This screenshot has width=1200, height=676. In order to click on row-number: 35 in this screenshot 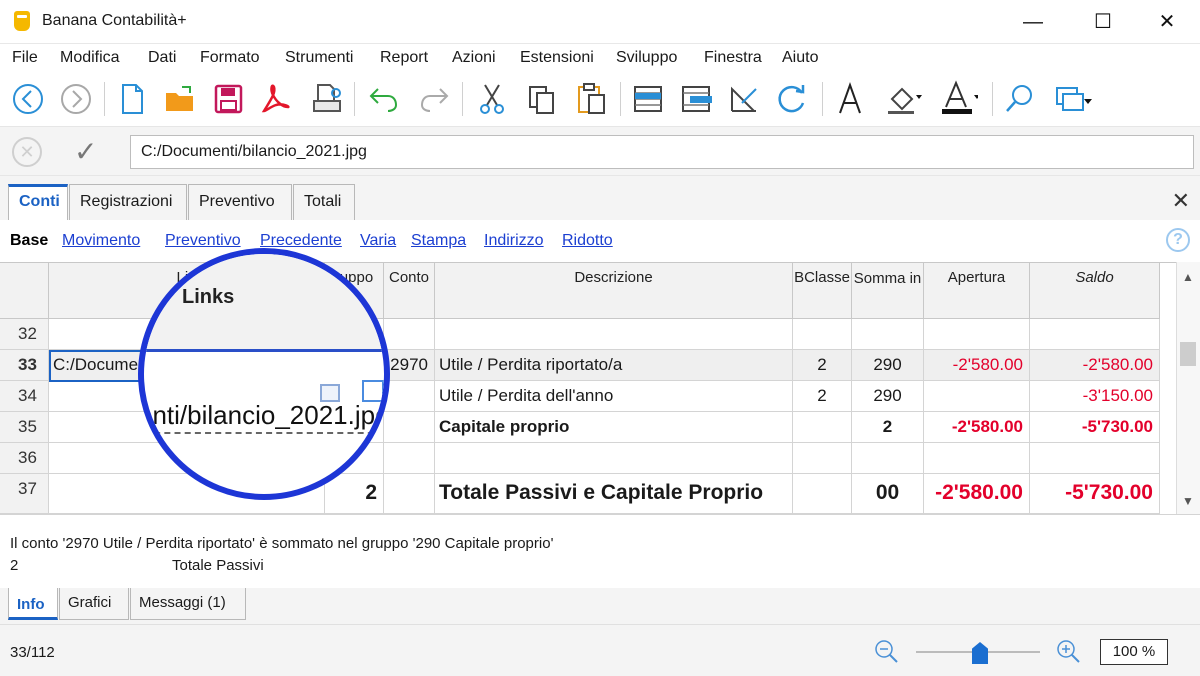, I will do `click(24, 427)`.